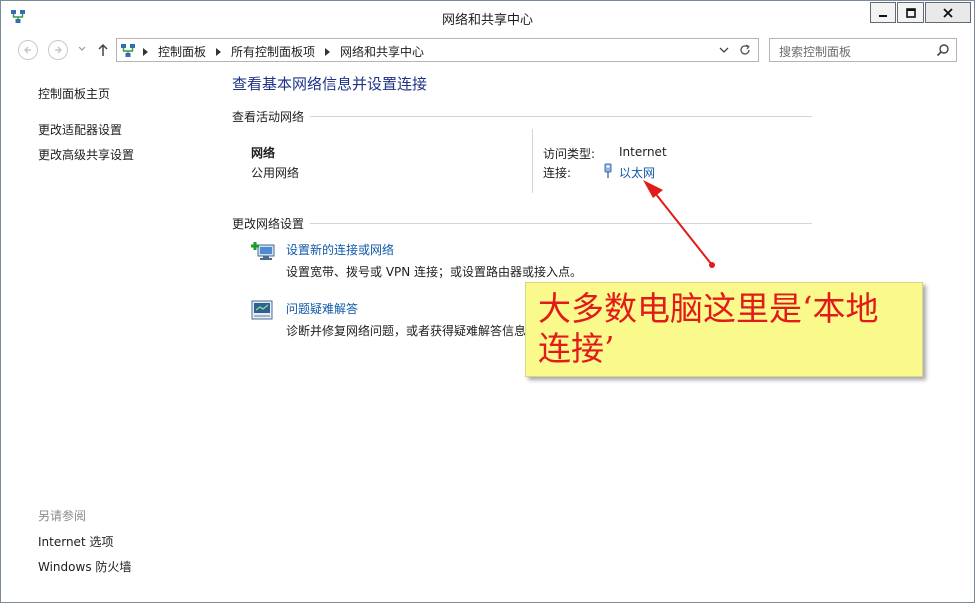 The image size is (975, 603). Describe the element at coordinates (683, 229) in the screenshot. I see `arrow-line` at that location.